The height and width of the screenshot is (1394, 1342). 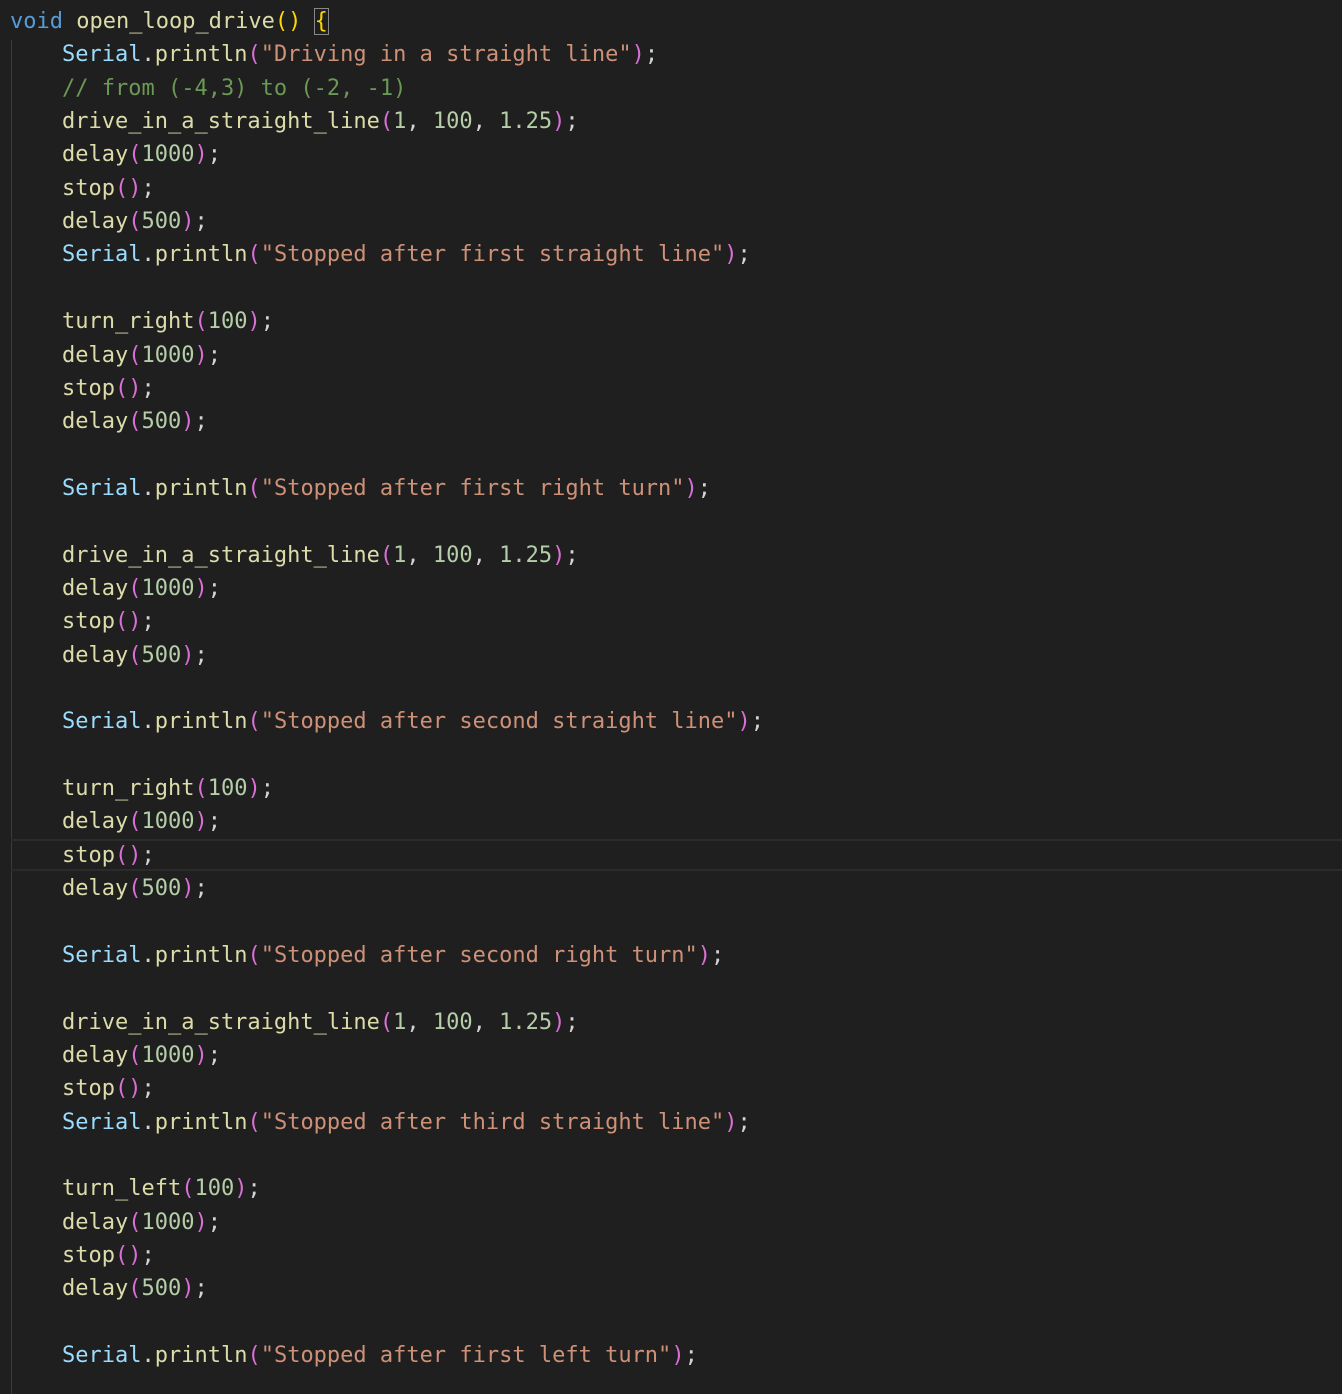 What do you see at coordinates (175, 21) in the screenshot?
I see `code-token: open_loop_drive` at bounding box center [175, 21].